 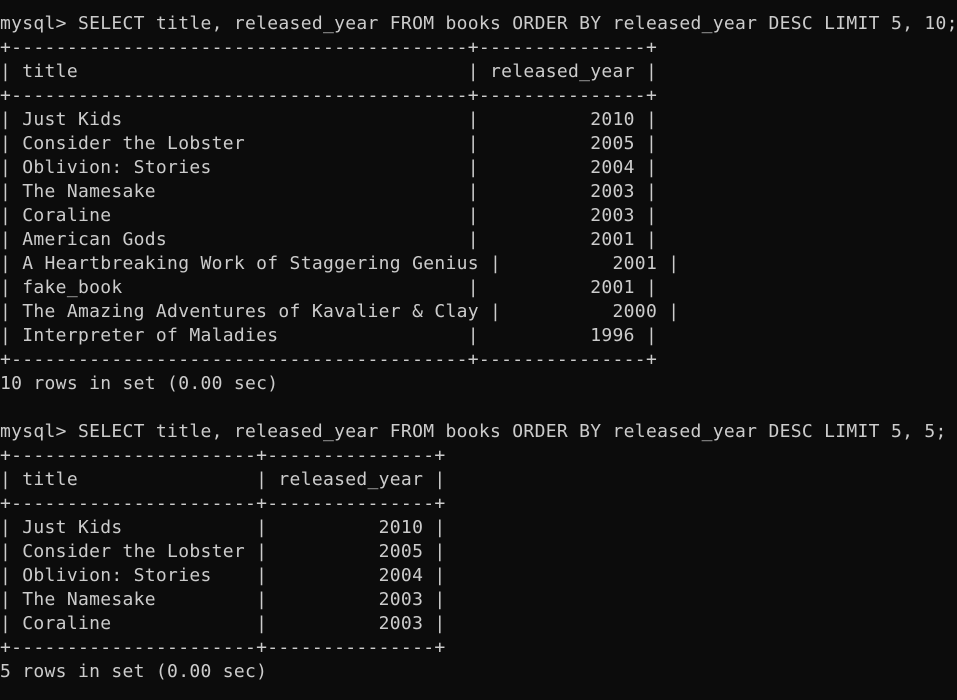 I want to click on result-summary: 10 rows in set (0.00 sec), so click(x=139, y=383).